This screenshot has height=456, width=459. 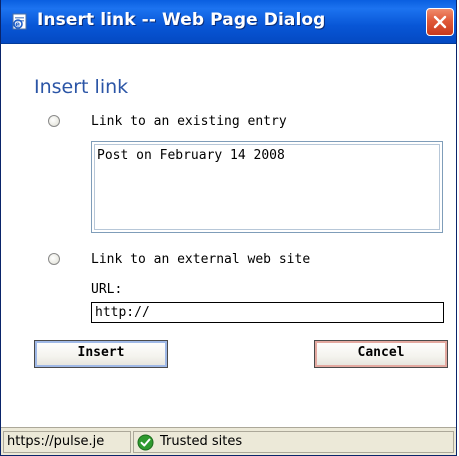 I want to click on status-url: https://pulse.je, so click(x=67, y=442).